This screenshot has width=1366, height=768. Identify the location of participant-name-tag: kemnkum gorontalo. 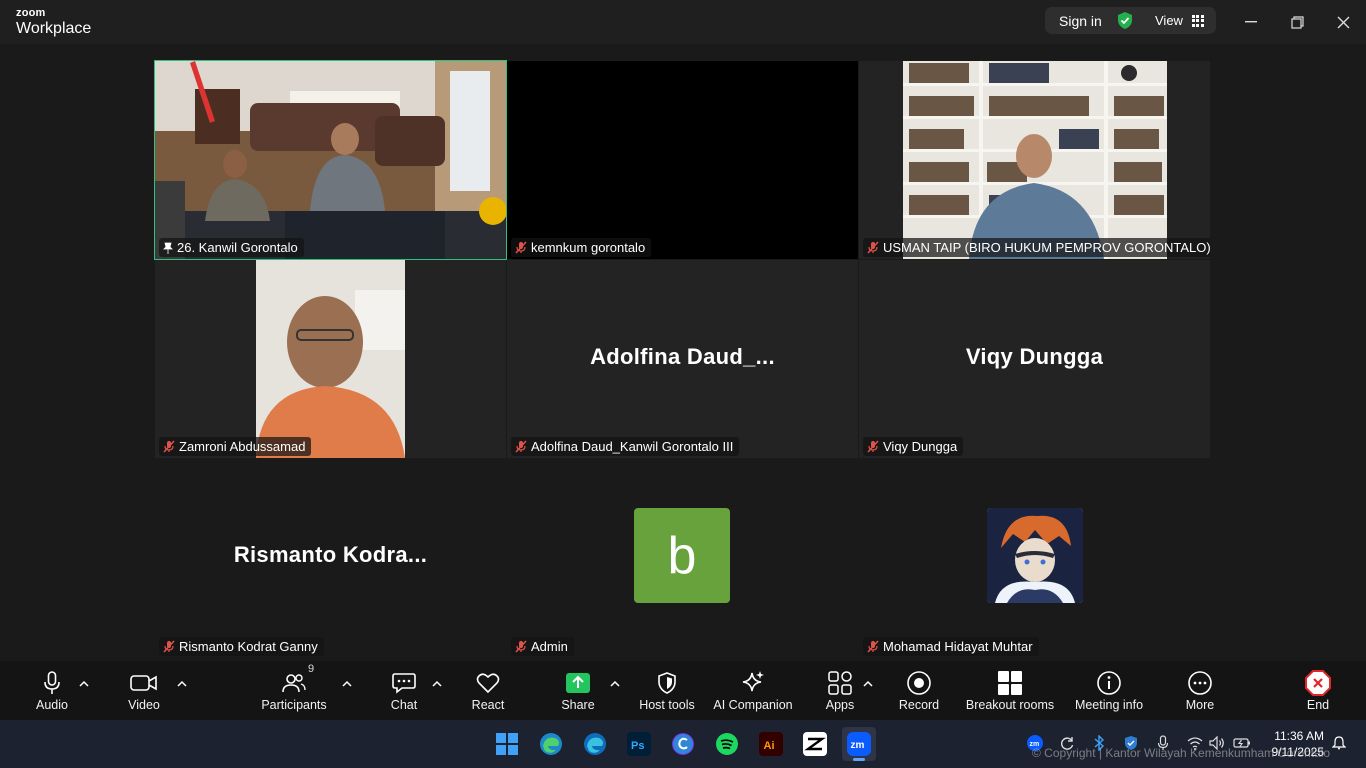
(581, 247).